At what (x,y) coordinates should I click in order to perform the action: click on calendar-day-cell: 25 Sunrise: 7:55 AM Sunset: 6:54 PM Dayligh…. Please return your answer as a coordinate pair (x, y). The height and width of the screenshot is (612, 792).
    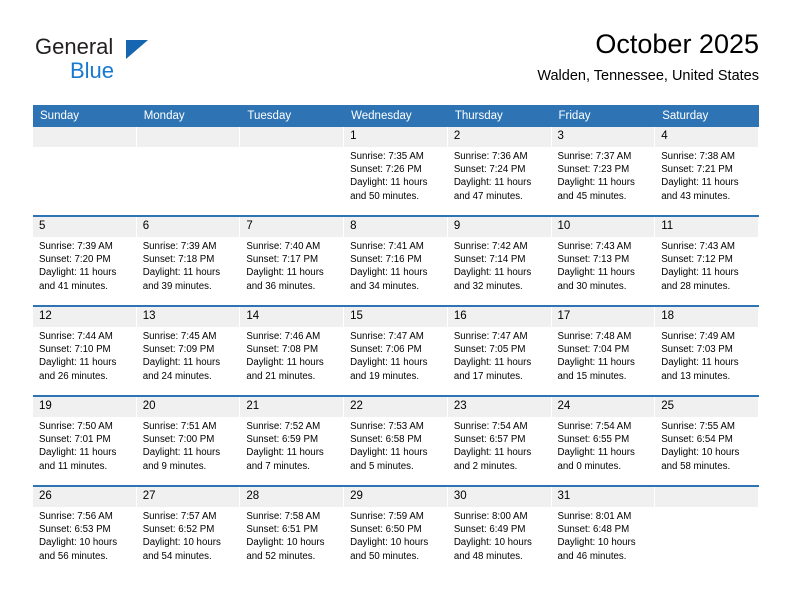
    Looking at the image, I should click on (707, 441).